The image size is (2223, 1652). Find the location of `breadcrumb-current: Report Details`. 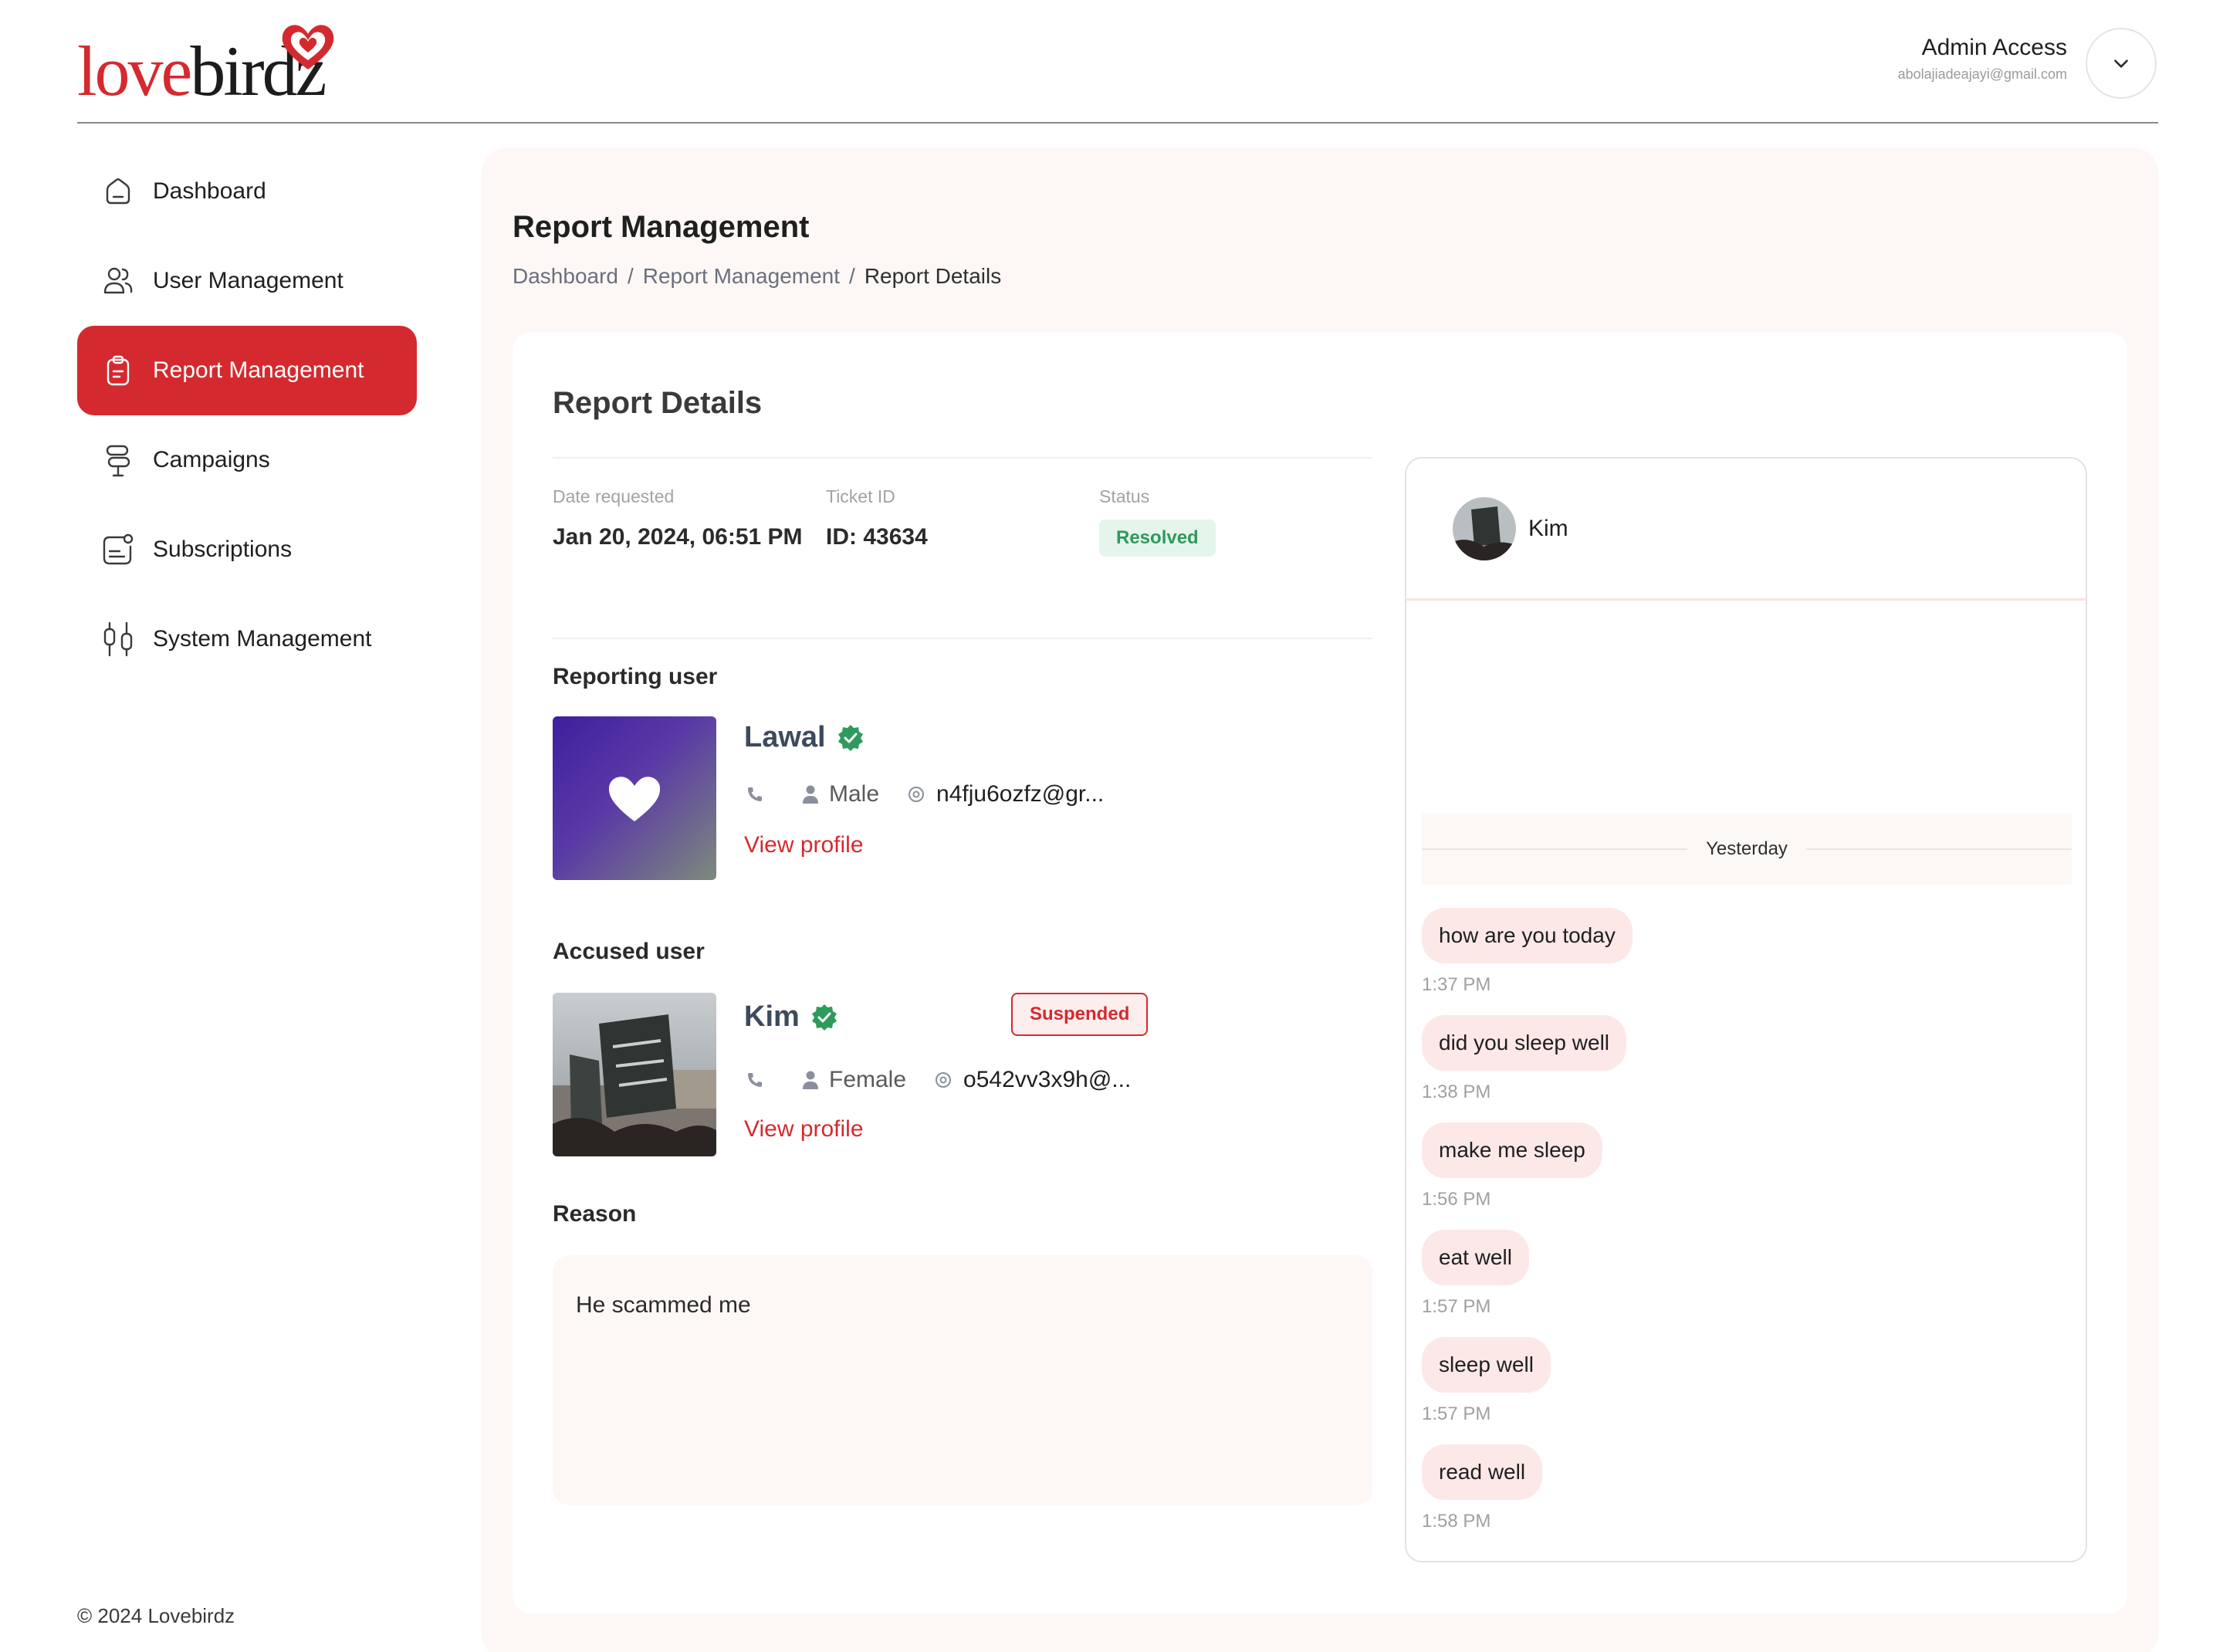

breadcrumb-current: Report Details is located at coordinates (933, 276).